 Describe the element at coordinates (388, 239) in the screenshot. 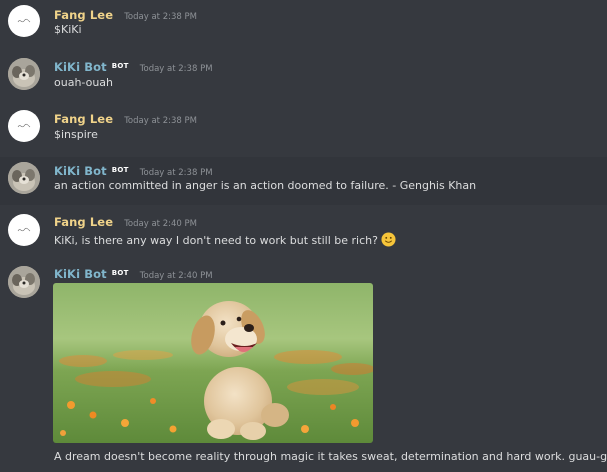

I see `slightly-smiling-face-icon` at that location.